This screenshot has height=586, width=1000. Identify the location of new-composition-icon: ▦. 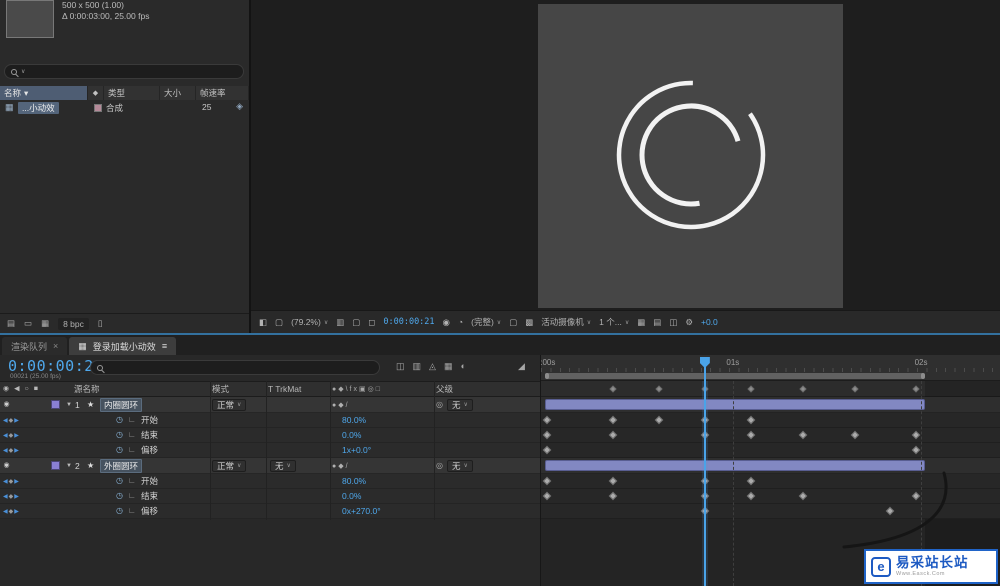
(45, 323).